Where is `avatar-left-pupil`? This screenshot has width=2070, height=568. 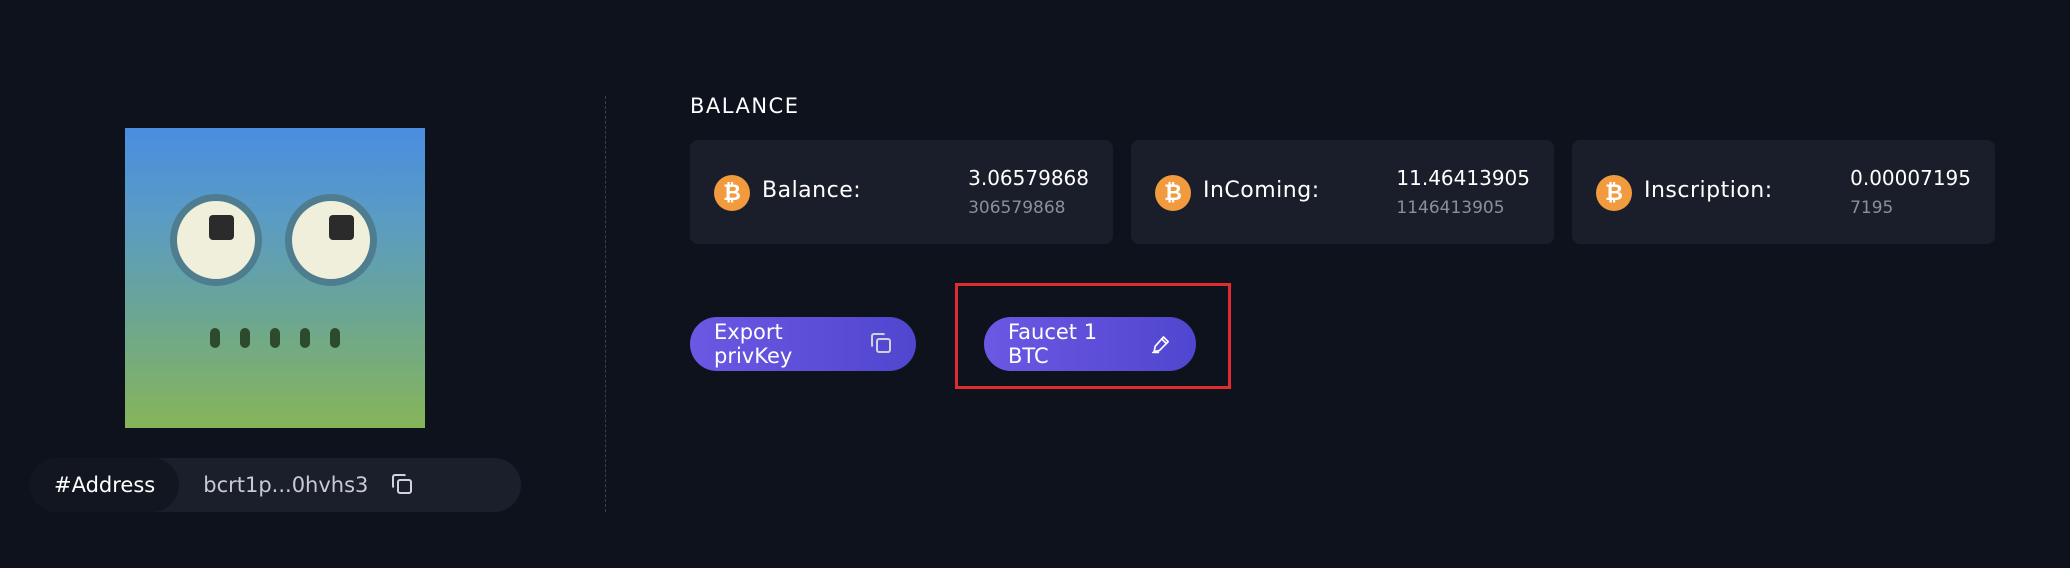
avatar-left-pupil is located at coordinates (221, 227).